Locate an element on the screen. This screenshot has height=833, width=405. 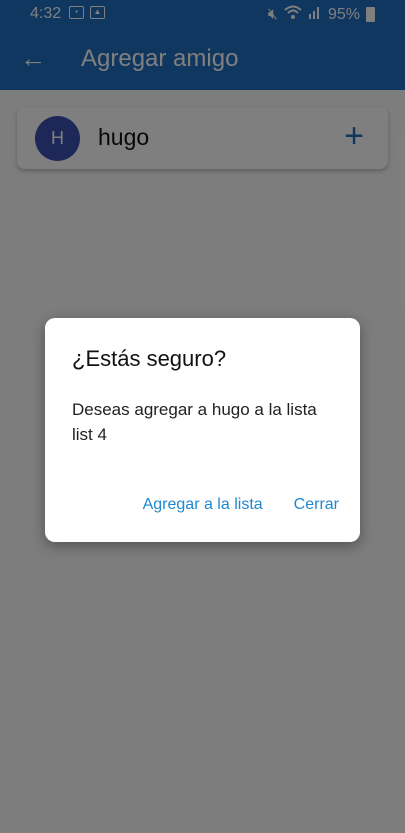
close-button: Cerrar is located at coordinates (316, 505).